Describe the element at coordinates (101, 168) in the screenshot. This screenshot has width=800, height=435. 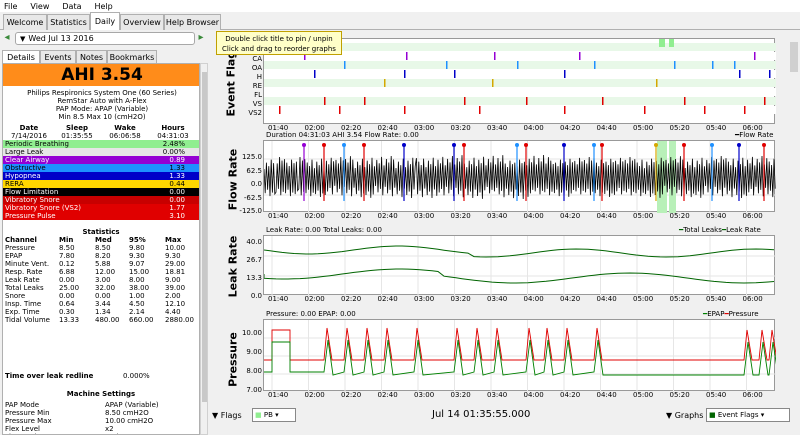
I see `event-summary-row: Obstructive 1.33` at that location.